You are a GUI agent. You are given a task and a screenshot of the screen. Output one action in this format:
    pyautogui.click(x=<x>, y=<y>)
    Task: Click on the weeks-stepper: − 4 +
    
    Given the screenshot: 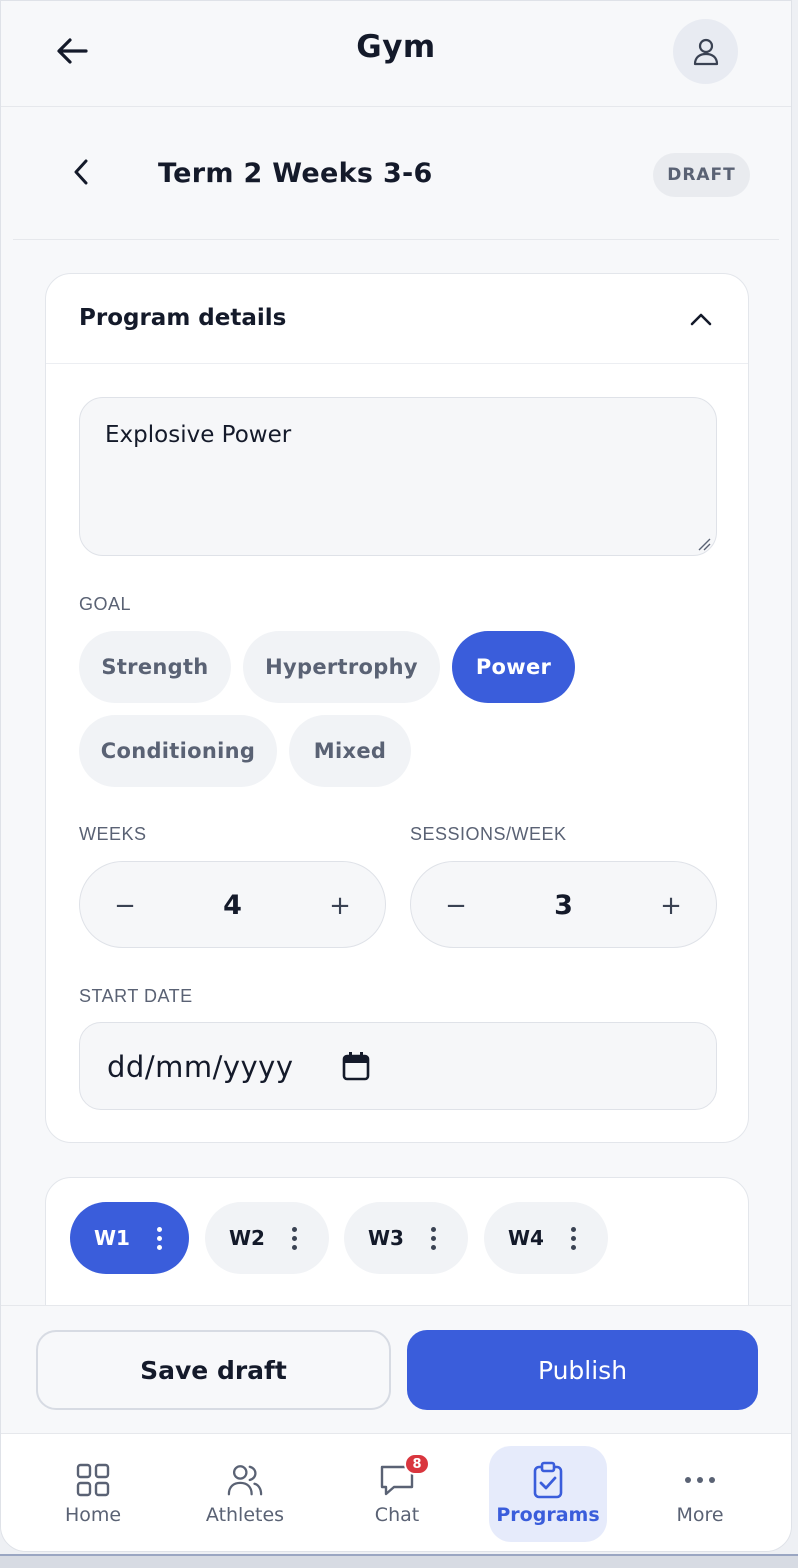 What is the action you would take?
    pyautogui.click(x=232, y=904)
    